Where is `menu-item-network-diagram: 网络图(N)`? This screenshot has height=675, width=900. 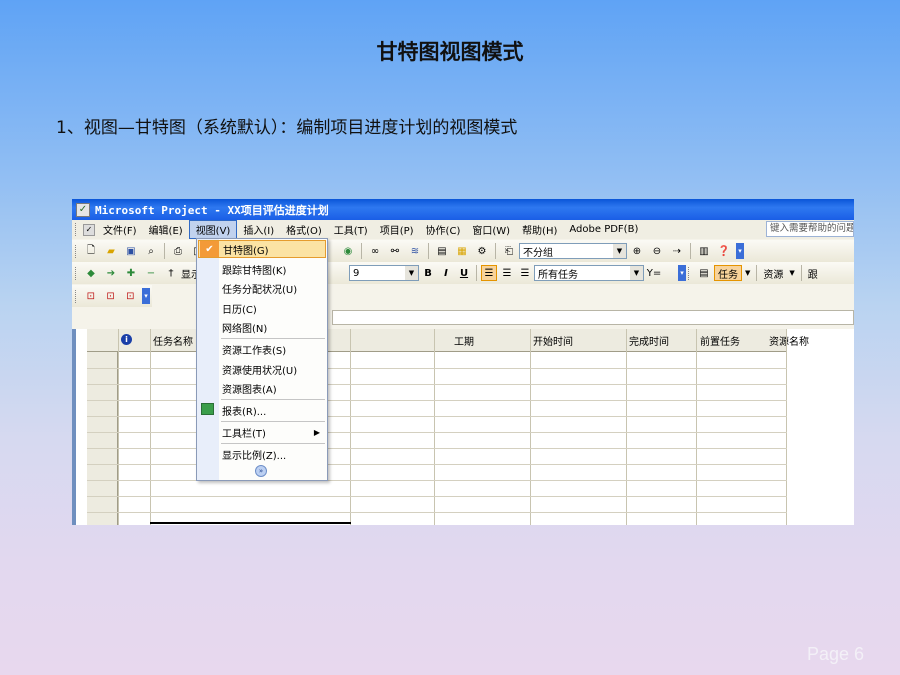
menu-item-network-diagram: 网络图(N) is located at coordinates (262, 327).